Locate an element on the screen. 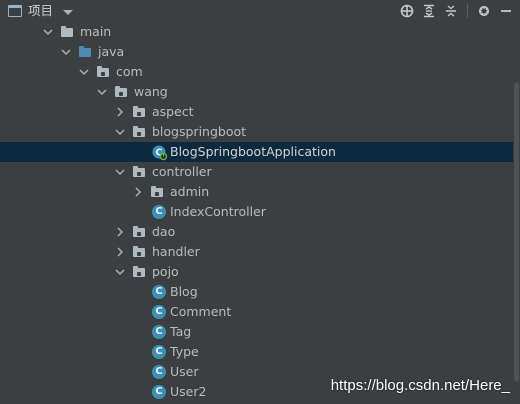 Image resolution: width=520 pixels, height=404 pixels. tree-label-indexcontroller: IndexController is located at coordinates (218, 211).